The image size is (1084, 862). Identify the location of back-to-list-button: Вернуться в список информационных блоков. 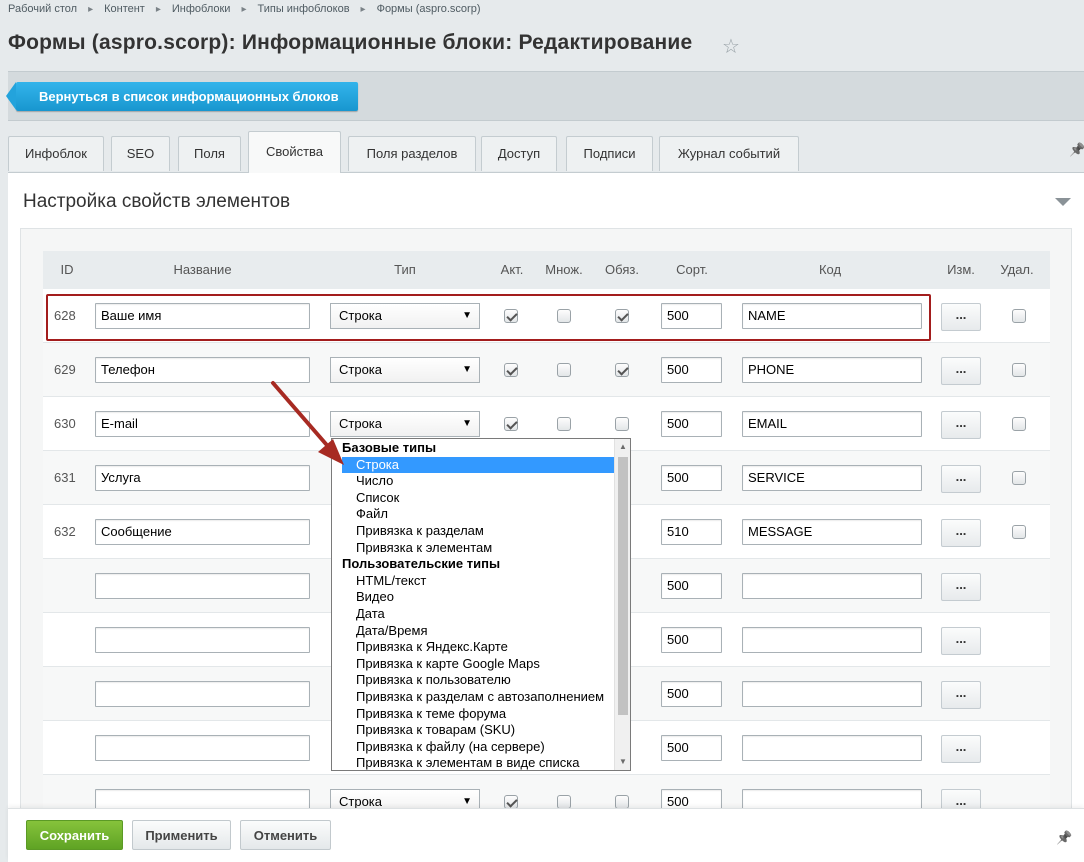
(182, 96).